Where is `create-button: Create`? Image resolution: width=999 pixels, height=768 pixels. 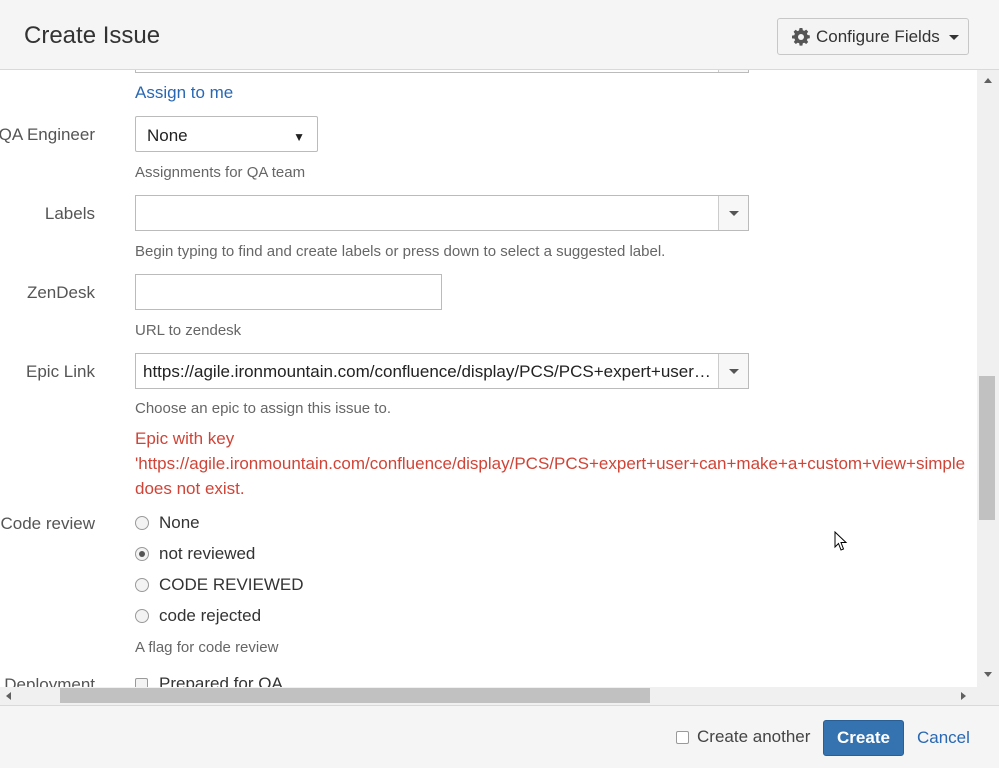
create-button: Create is located at coordinates (863, 738).